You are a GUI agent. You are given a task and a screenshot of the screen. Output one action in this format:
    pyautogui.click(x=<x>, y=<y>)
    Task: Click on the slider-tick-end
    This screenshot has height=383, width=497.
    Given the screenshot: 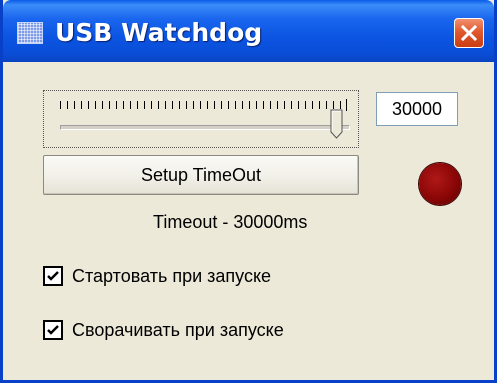 What is the action you would take?
    pyautogui.click(x=346, y=105)
    